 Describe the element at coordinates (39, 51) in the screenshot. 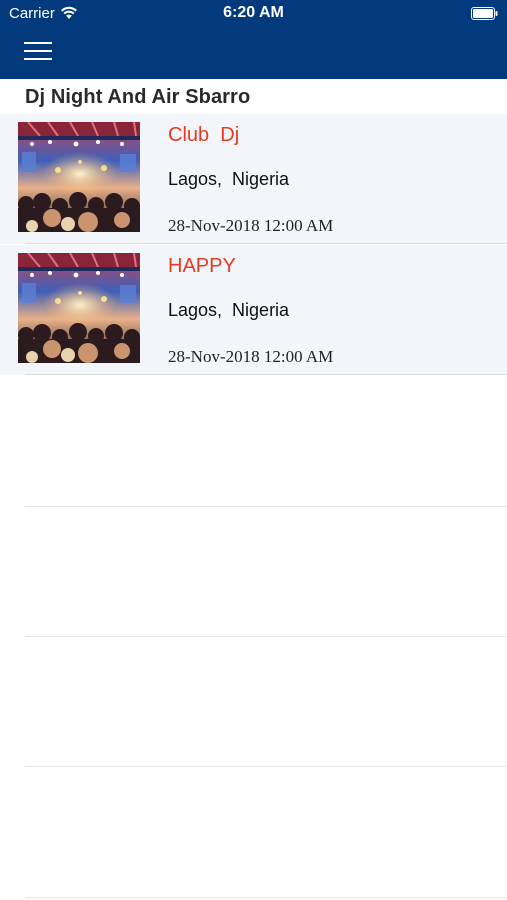

I see `hamburger-menu-icon` at that location.